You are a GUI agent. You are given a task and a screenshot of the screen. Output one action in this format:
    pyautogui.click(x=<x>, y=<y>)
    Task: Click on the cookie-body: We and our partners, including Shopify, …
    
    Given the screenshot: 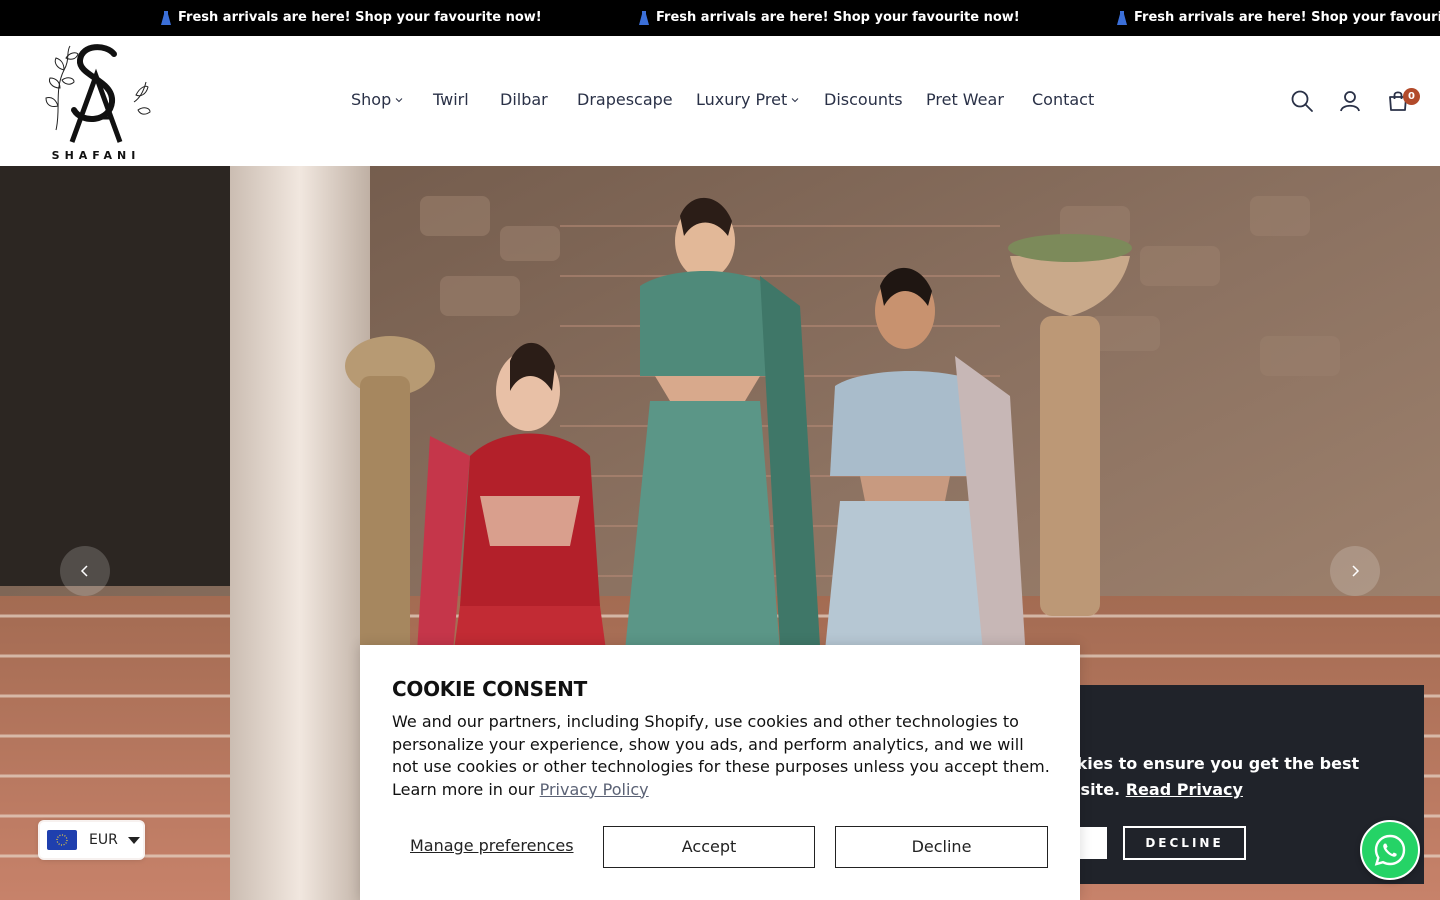 What is the action you would take?
    pyautogui.click(x=722, y=756)
    